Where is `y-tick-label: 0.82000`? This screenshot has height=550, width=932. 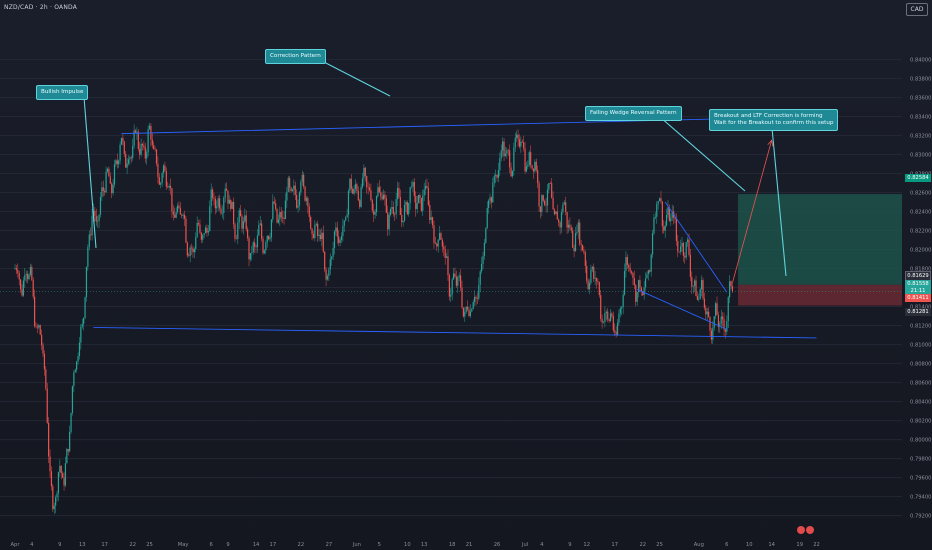 y-tick-label: 0.82000 is located at coordinates (920, 251).